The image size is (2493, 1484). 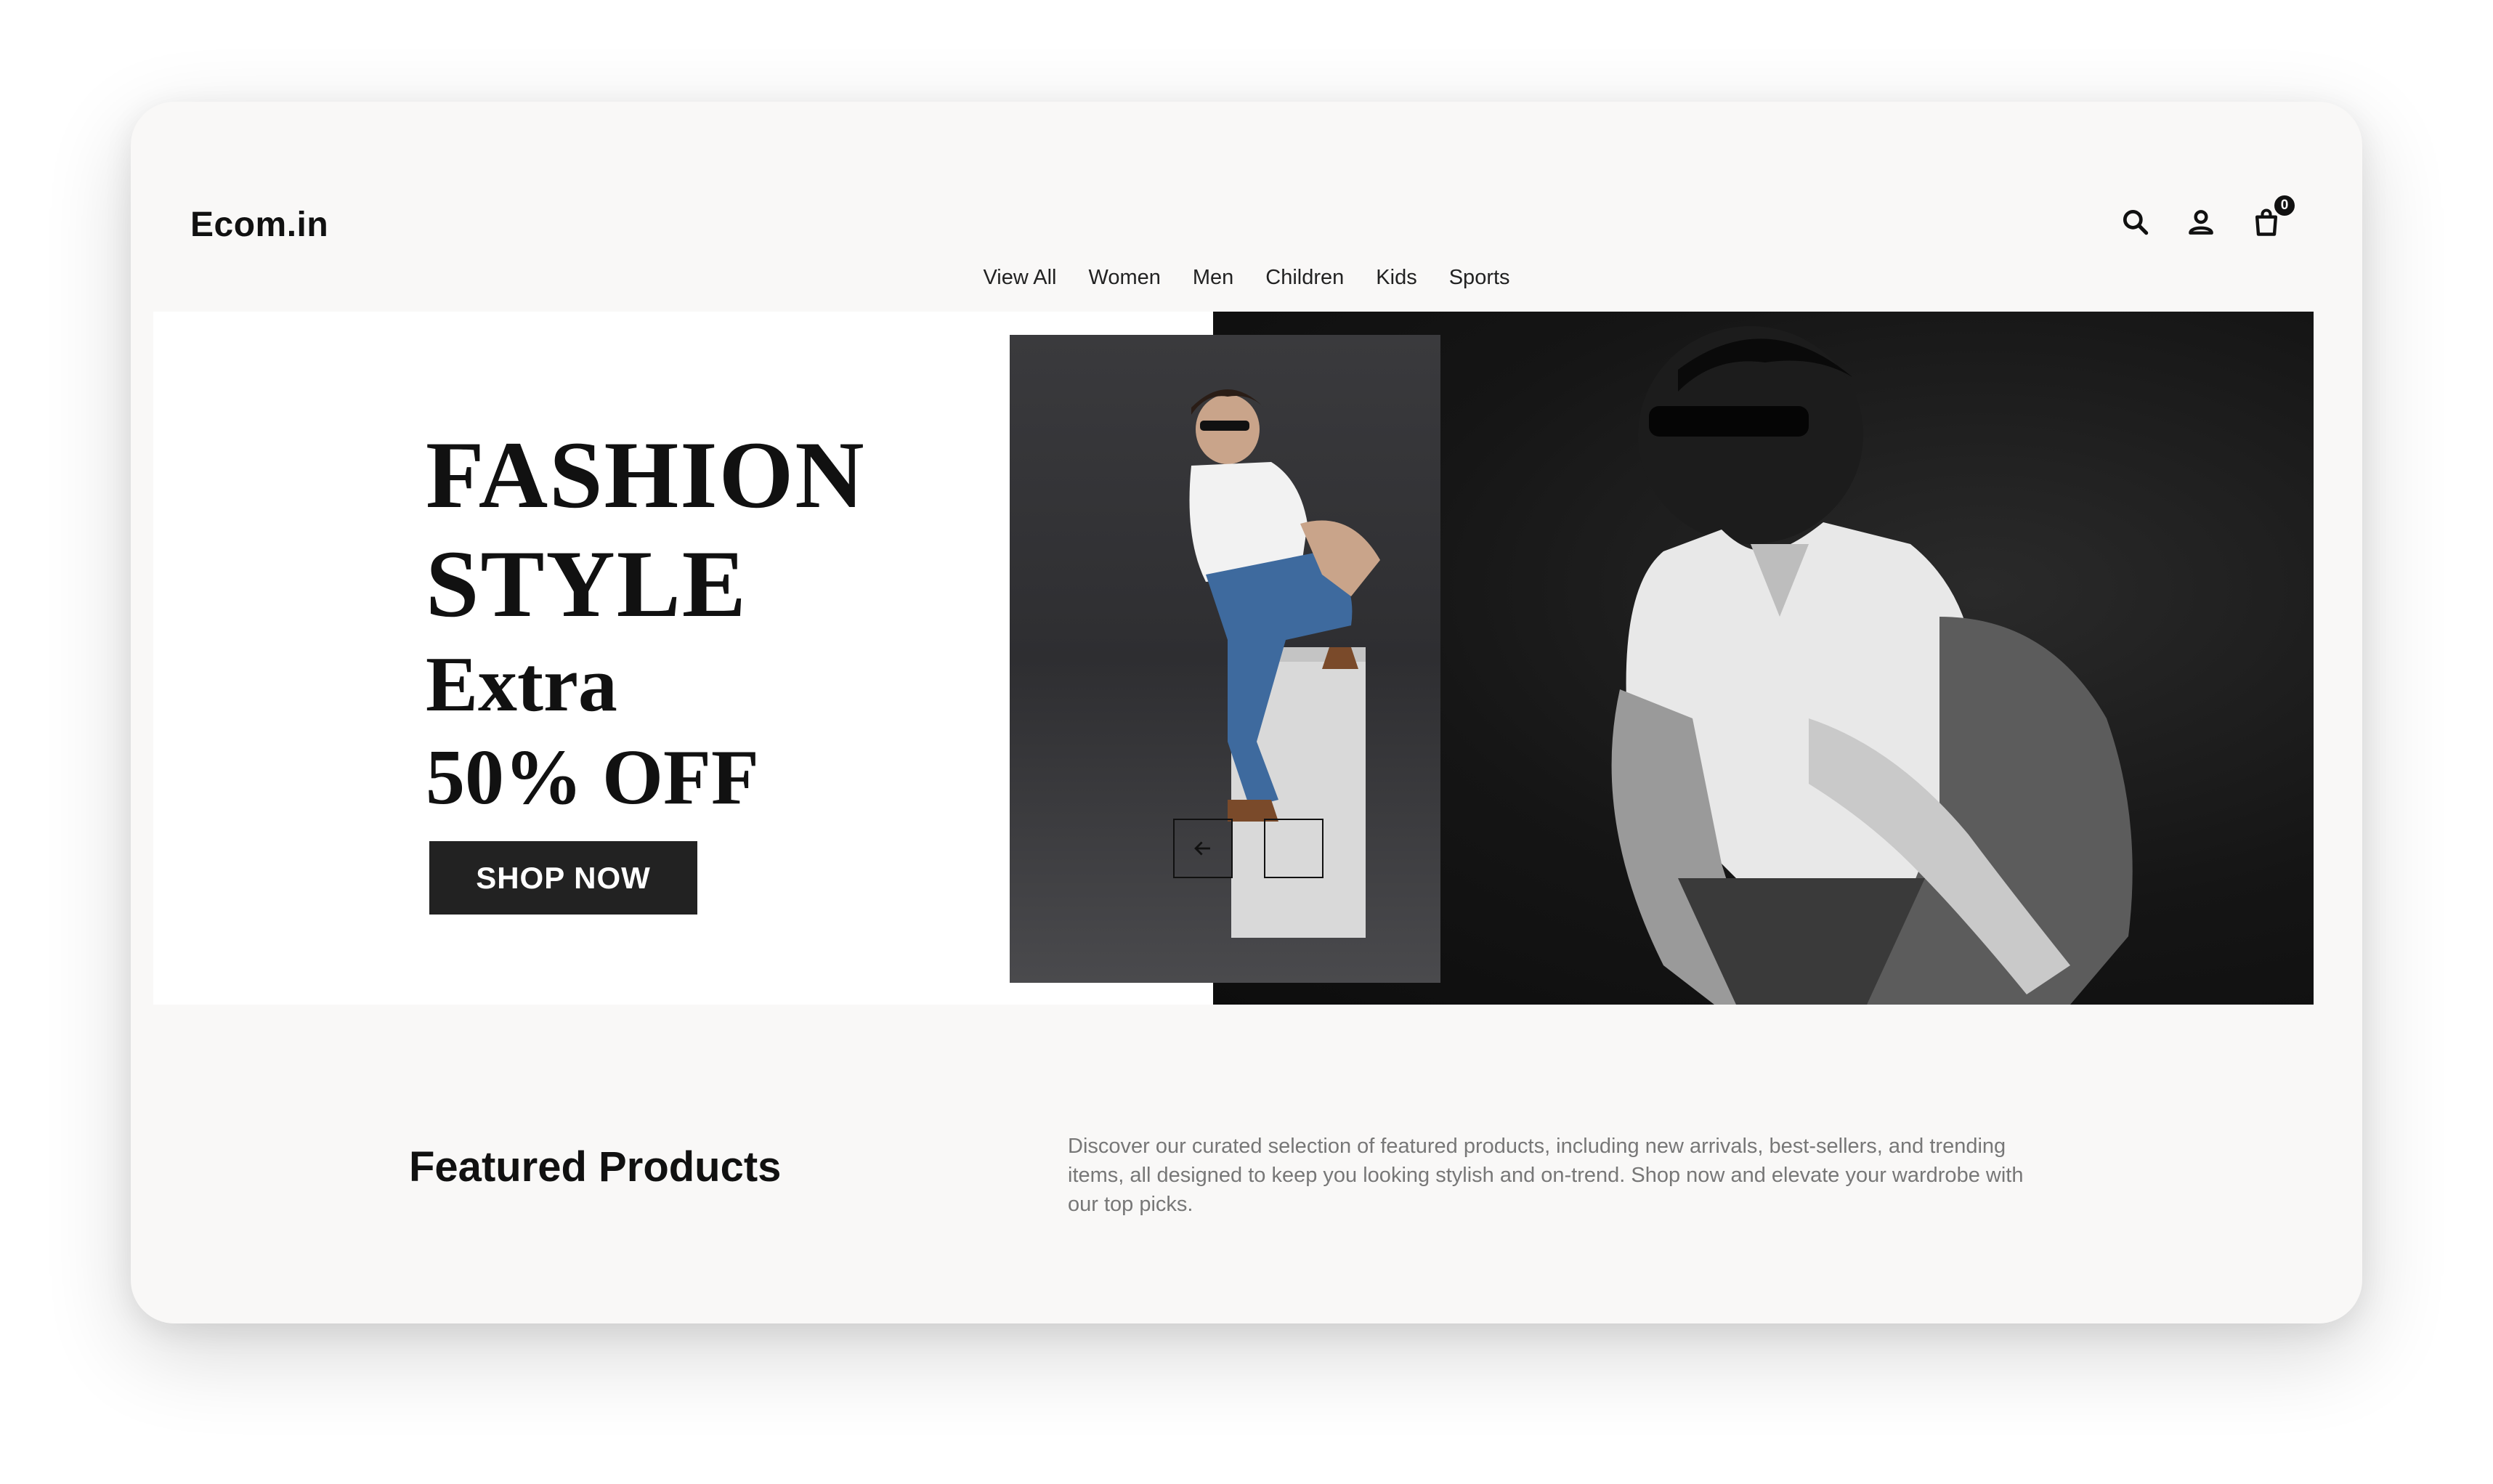 What do you see at coordinates (259, 225) in the screenshot?
I see `site-logo: Ecom.in` at bounding box center [259, 225].